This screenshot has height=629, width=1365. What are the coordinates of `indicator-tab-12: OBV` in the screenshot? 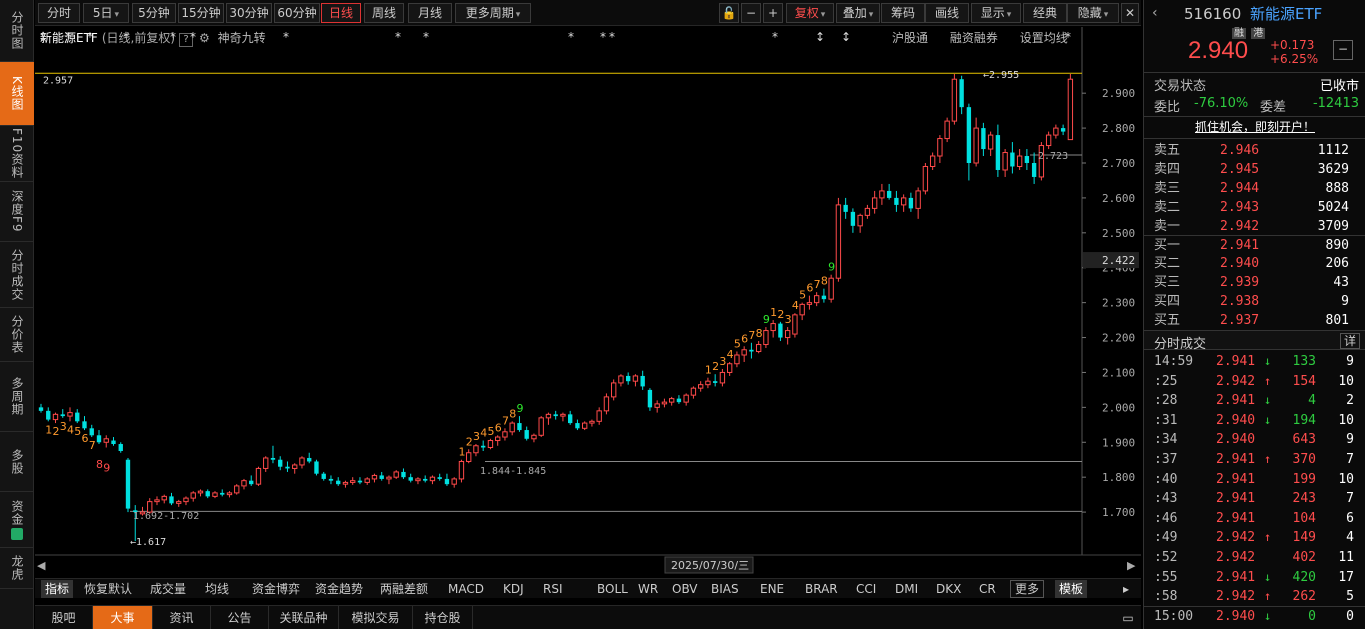 It's located at (685, 589).